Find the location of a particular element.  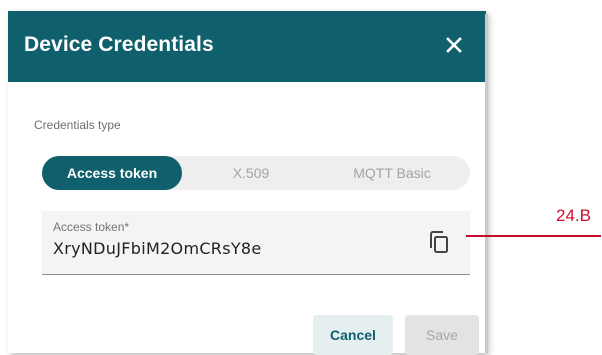

credentials-type-toggle: Access token X.509 MQTT Basic is located at coordinates (256, 173).